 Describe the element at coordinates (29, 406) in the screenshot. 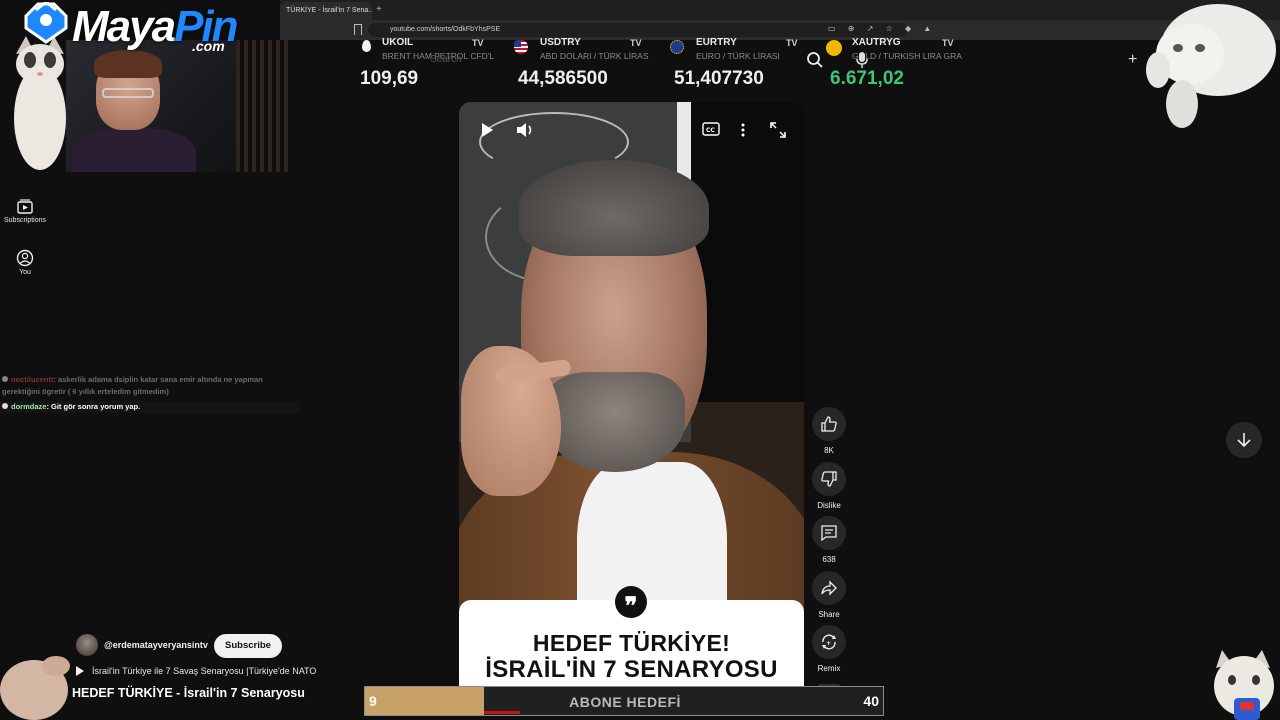

I see `chat-username: dormdaze` at that location.